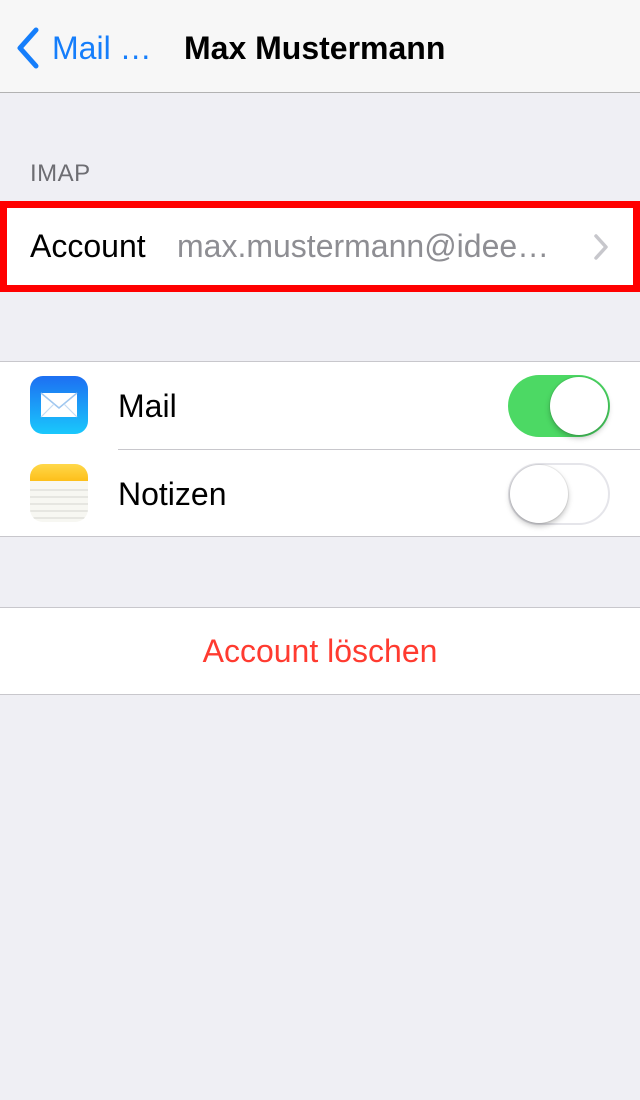  I want to click on service-label-notes: Notizen, so click(172, 494).